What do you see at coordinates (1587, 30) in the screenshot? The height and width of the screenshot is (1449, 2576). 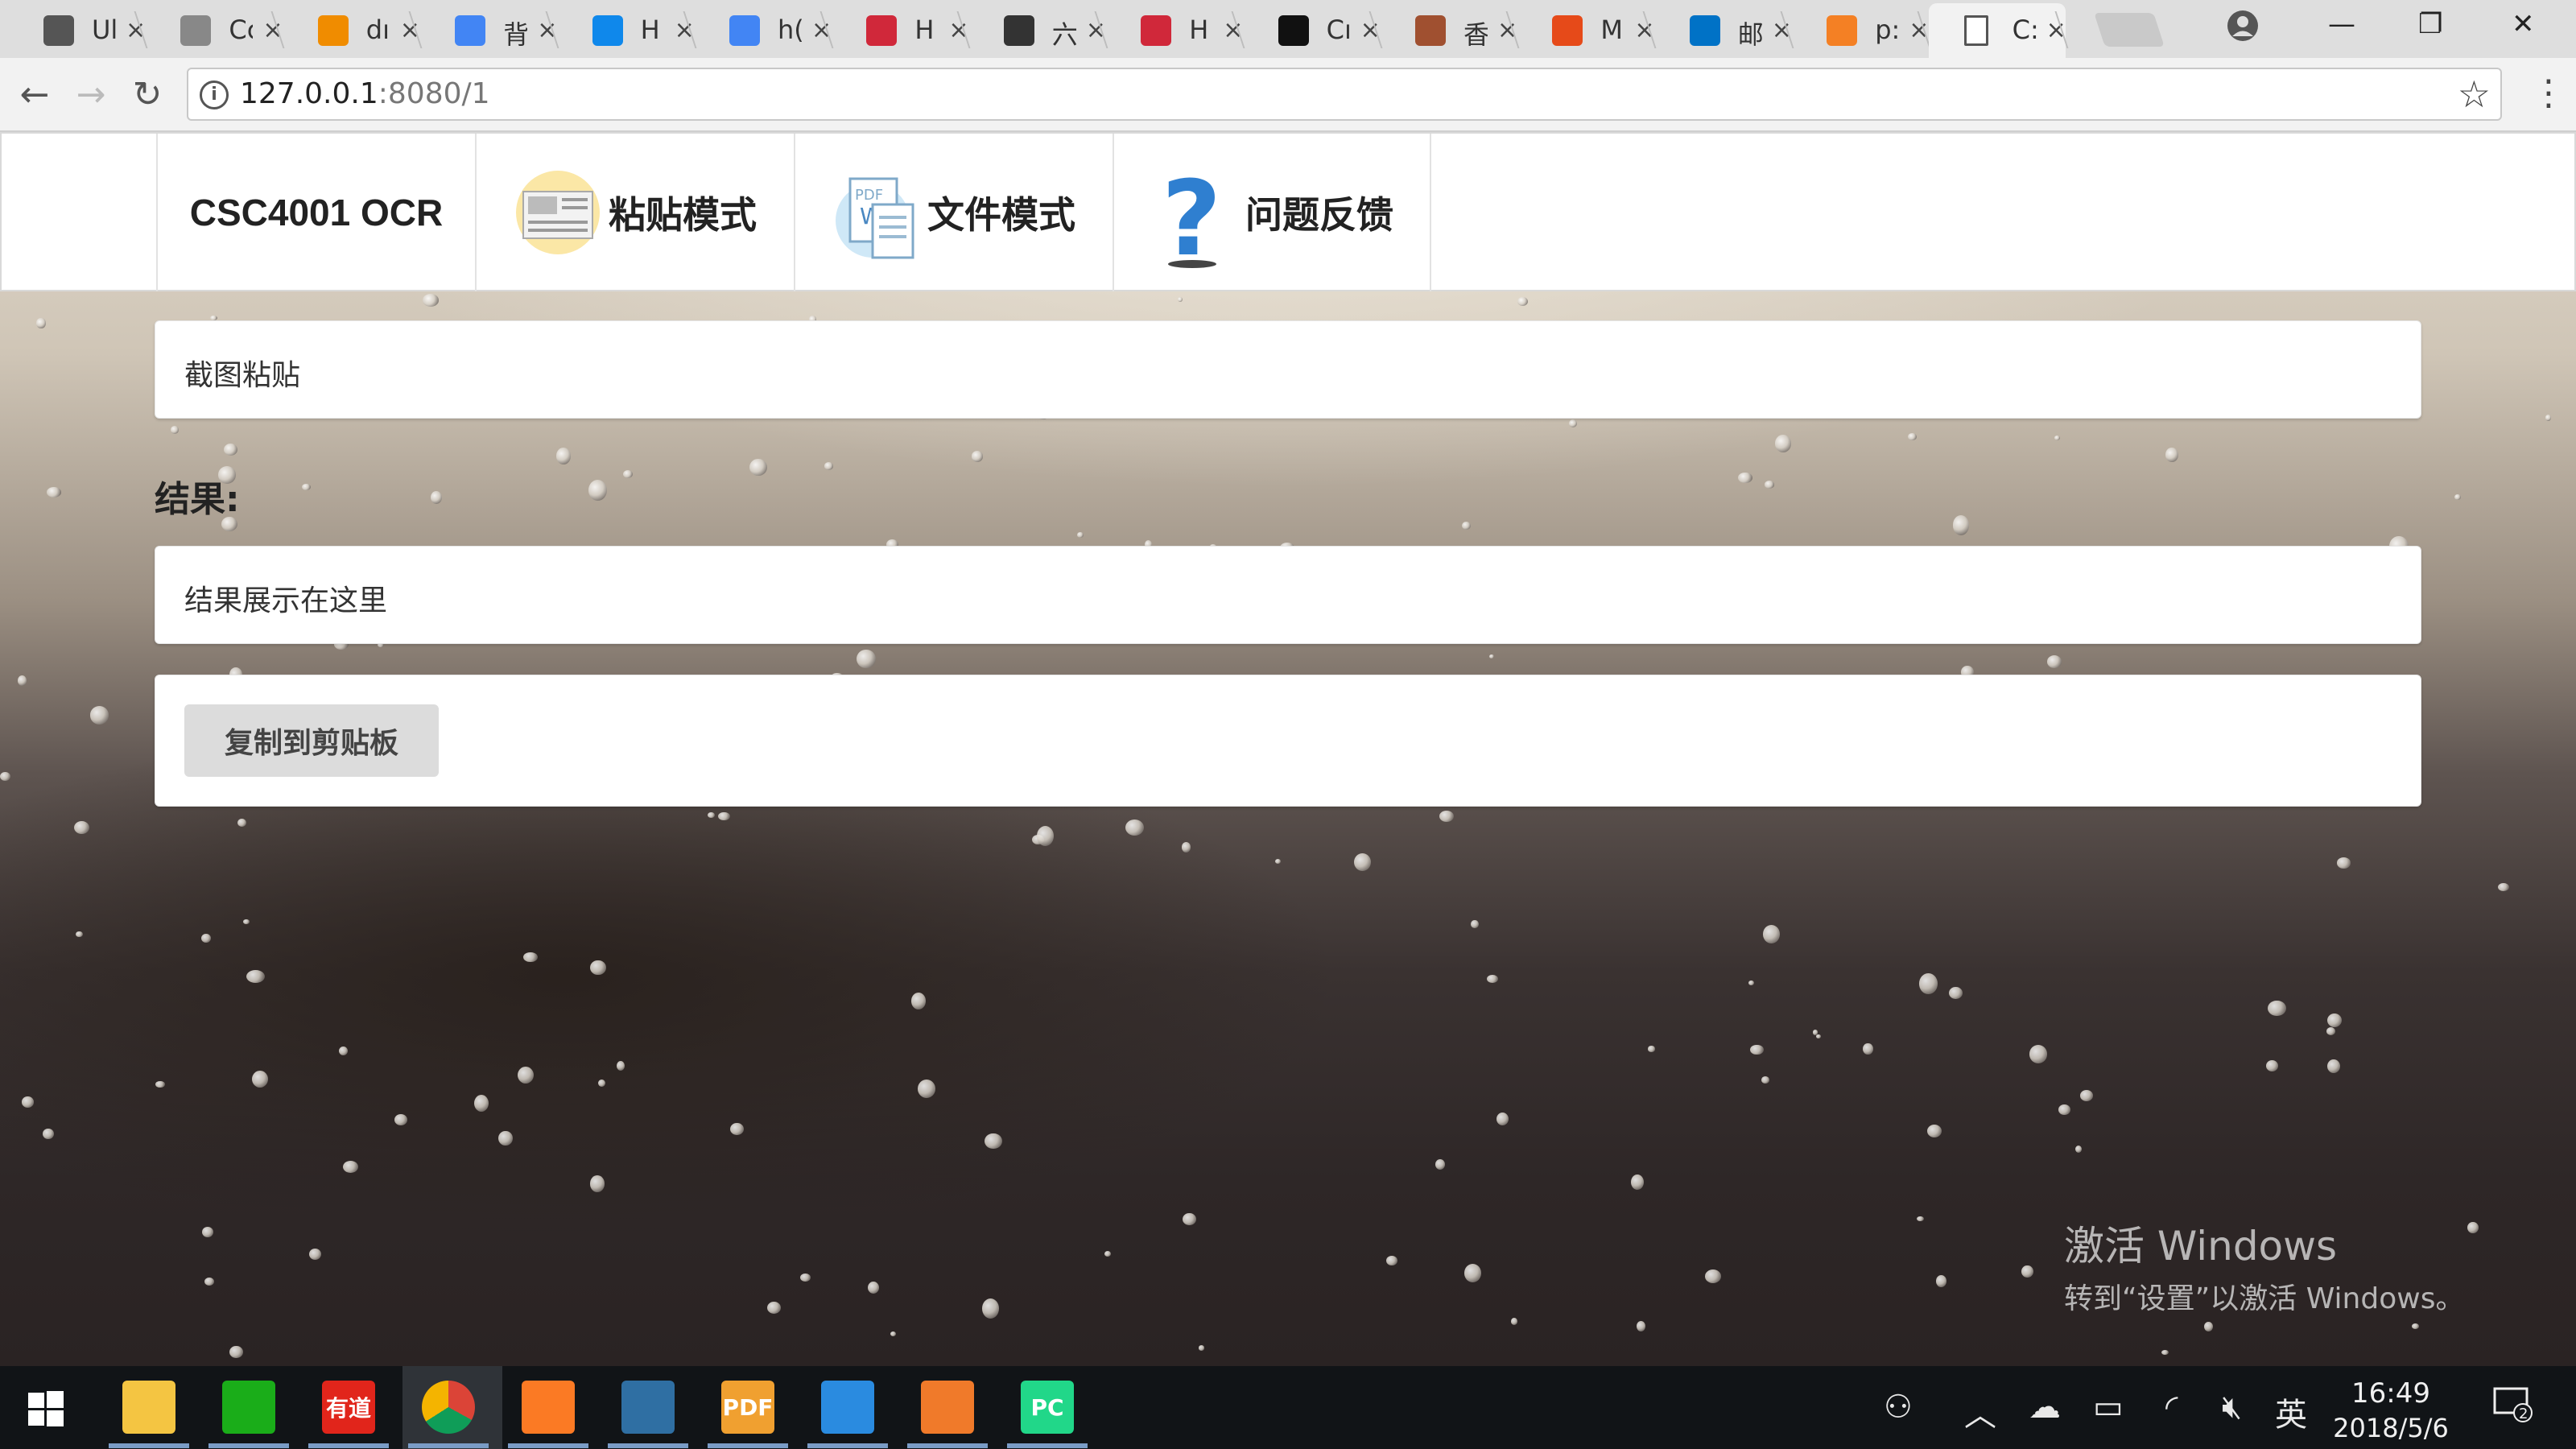 I see `browser-tab: M ×` at bounding box center [1587, 30].